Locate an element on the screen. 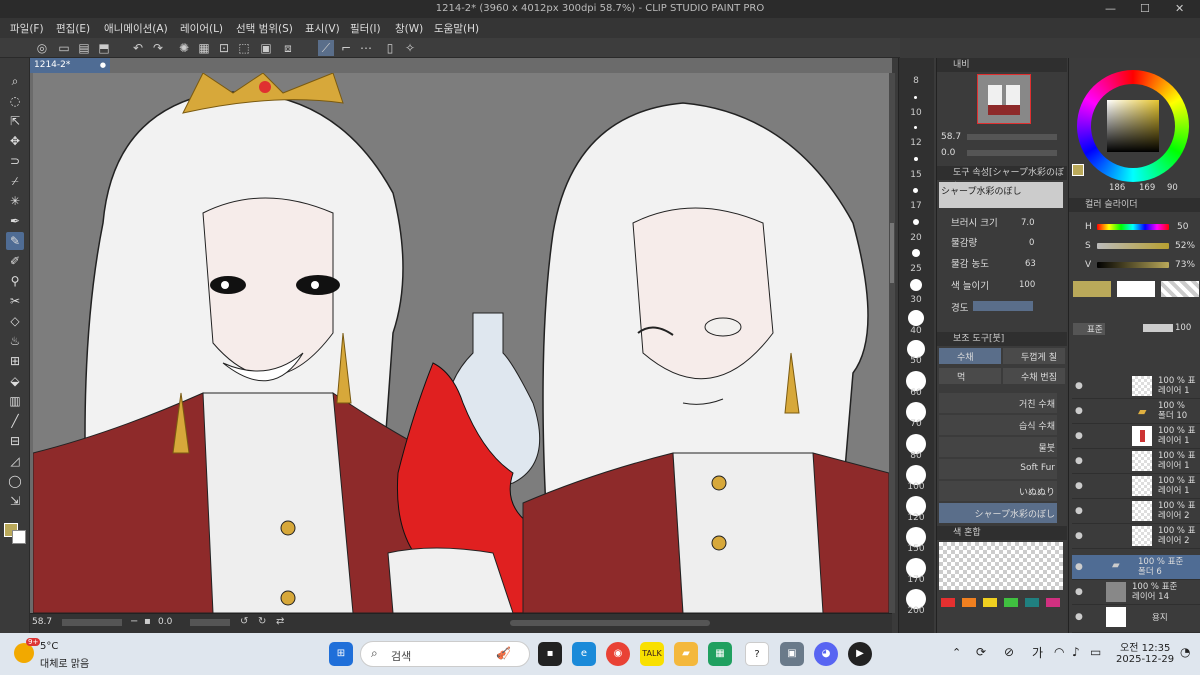  menu-window: 창(W) is located at coordinates (409, 28).